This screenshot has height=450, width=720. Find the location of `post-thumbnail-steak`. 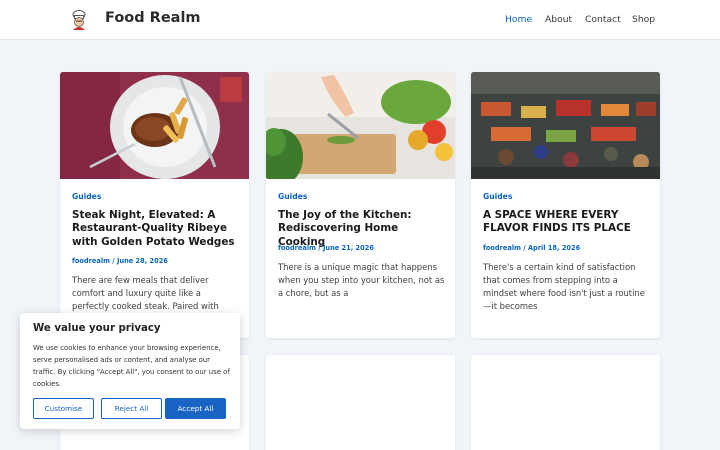

post-thumbnail-steak is located at coordinates (154, 125).